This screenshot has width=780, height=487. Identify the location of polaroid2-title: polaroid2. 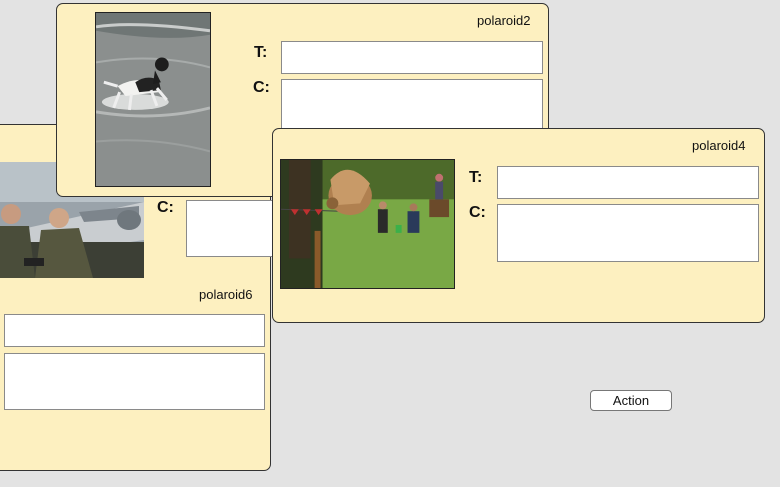
(504, 20).